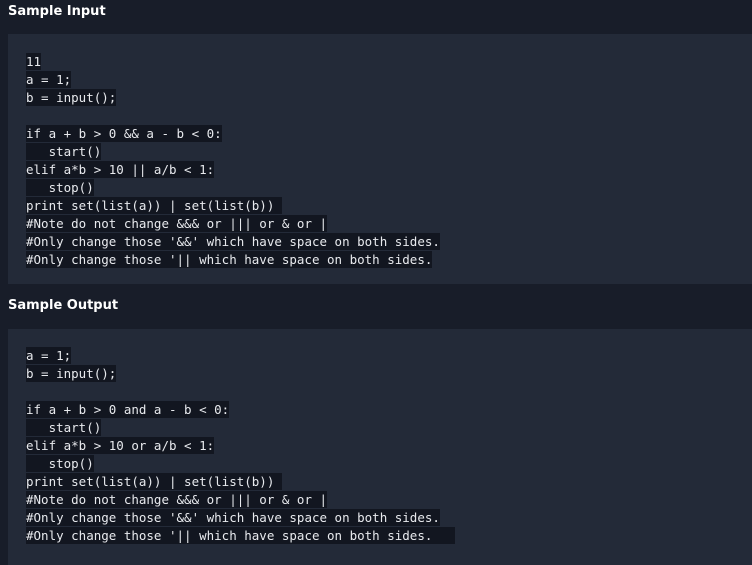  What do you see at coordinates (63, 305) in the screenshot?
I see `sample-output-heading: Sample Output` at bounding box center [63, 305].